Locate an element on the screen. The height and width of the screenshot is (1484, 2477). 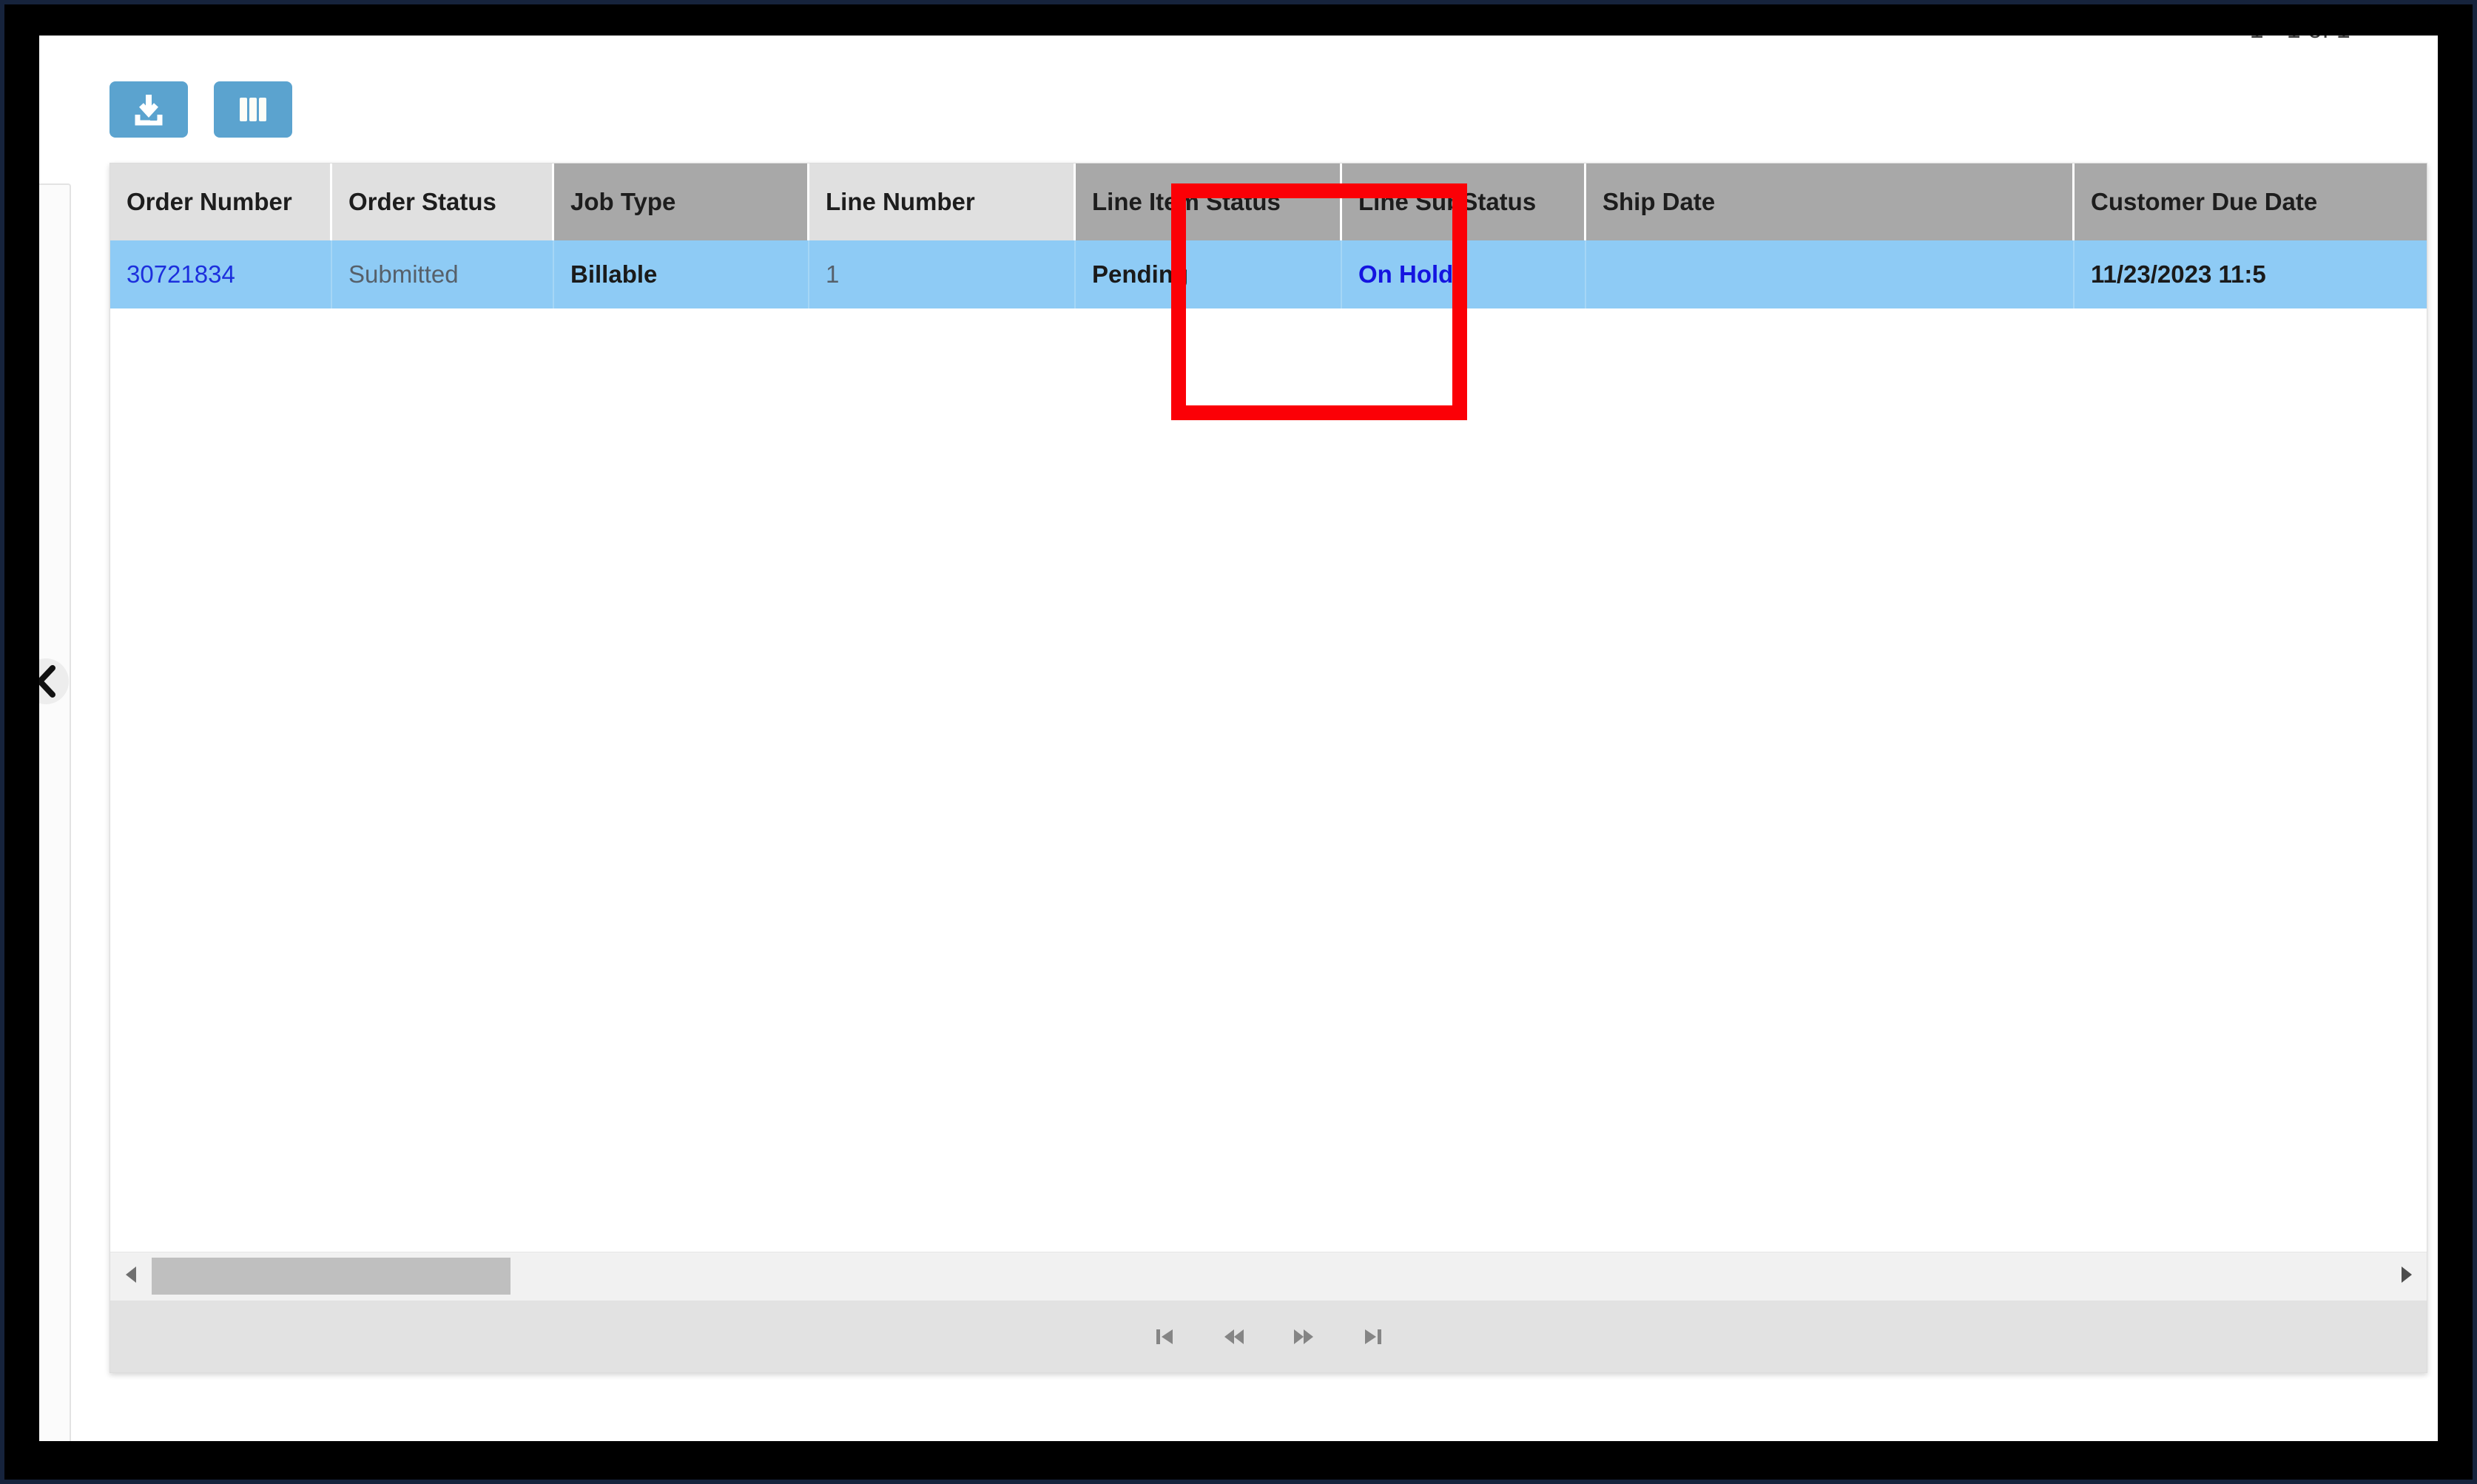
next-page-button is located at coordinates (1304, 1337).